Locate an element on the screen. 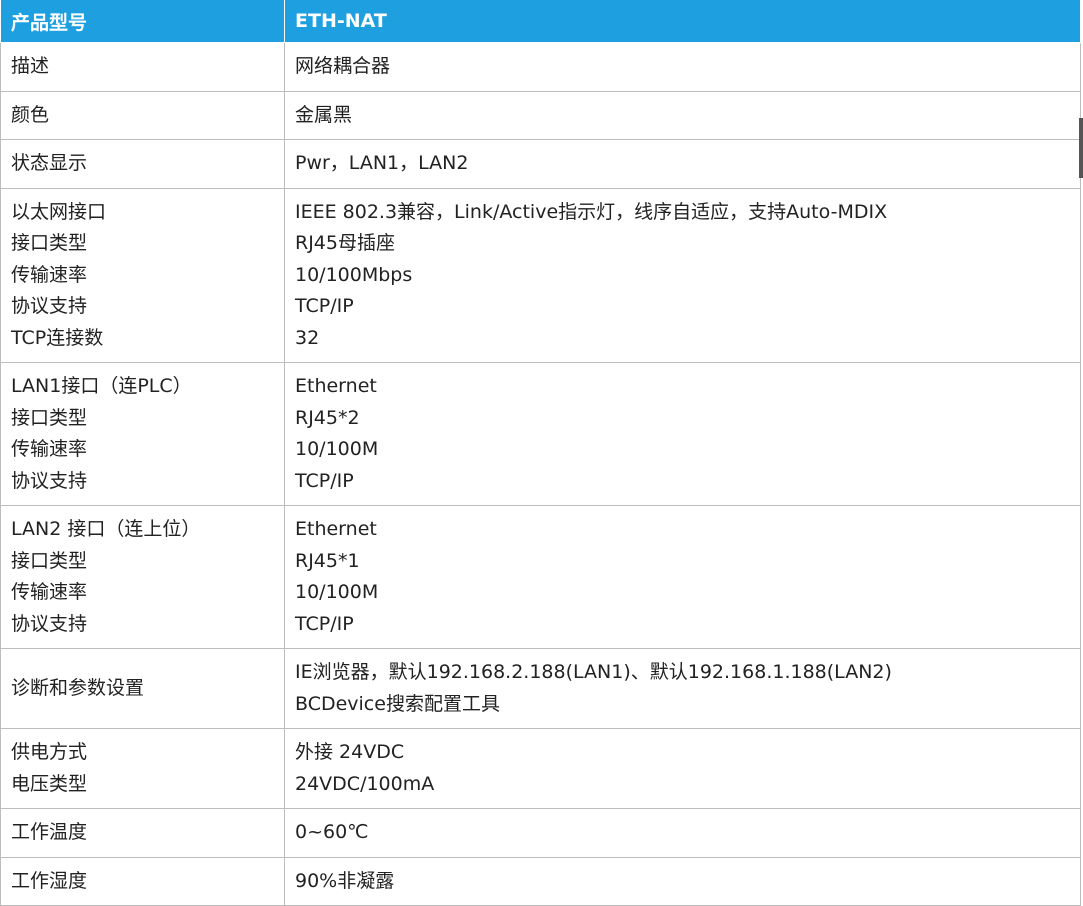 The width and height of the screenshot is (1083, 906). spec-value-cell: 网络耦合器 is located at coordinates (682, 67).